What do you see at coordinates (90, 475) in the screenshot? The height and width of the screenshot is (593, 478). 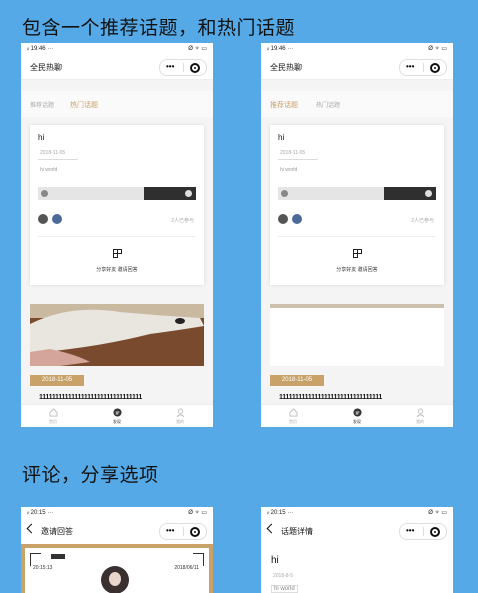 I see `caption-bottom: 评论，分享选项` at bounding box center [90, 475].